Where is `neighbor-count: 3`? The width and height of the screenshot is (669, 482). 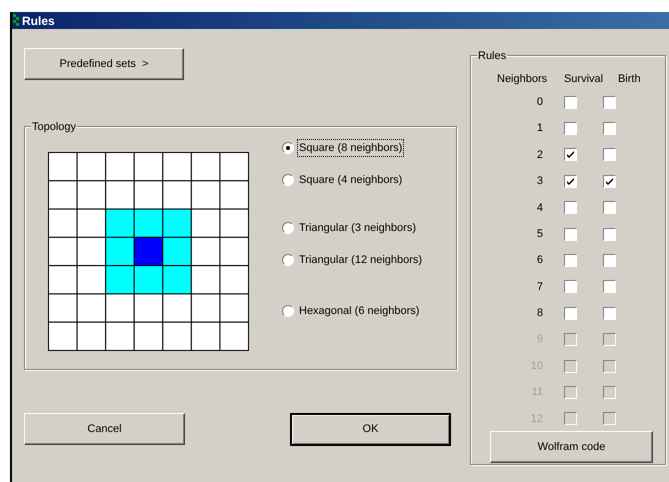
neighbor-count: 3 is located at coordinates (539, 182).